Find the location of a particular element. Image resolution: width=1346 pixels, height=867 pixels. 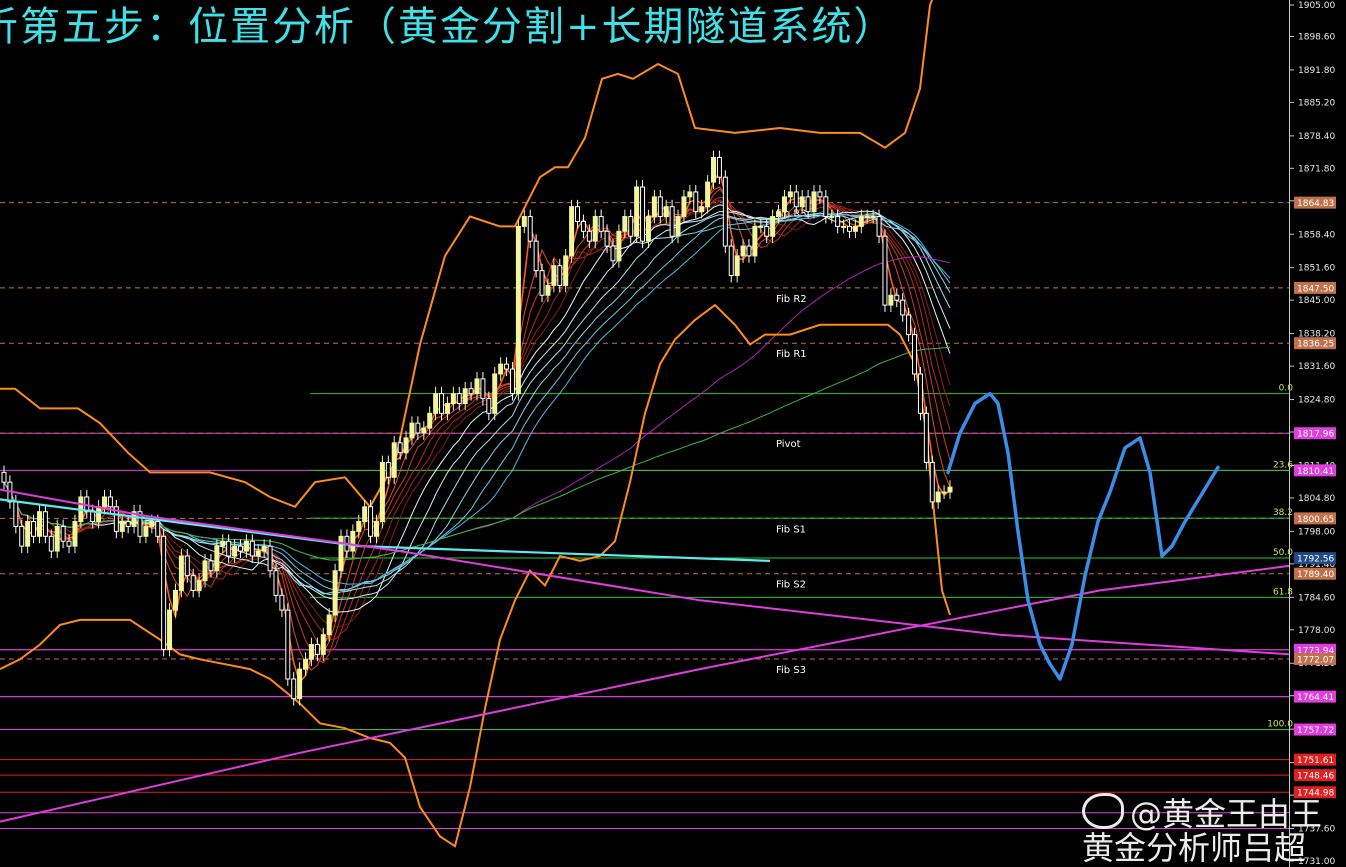

y-tick-label-8: 1851.60 is located at coordinates (1316, 269).